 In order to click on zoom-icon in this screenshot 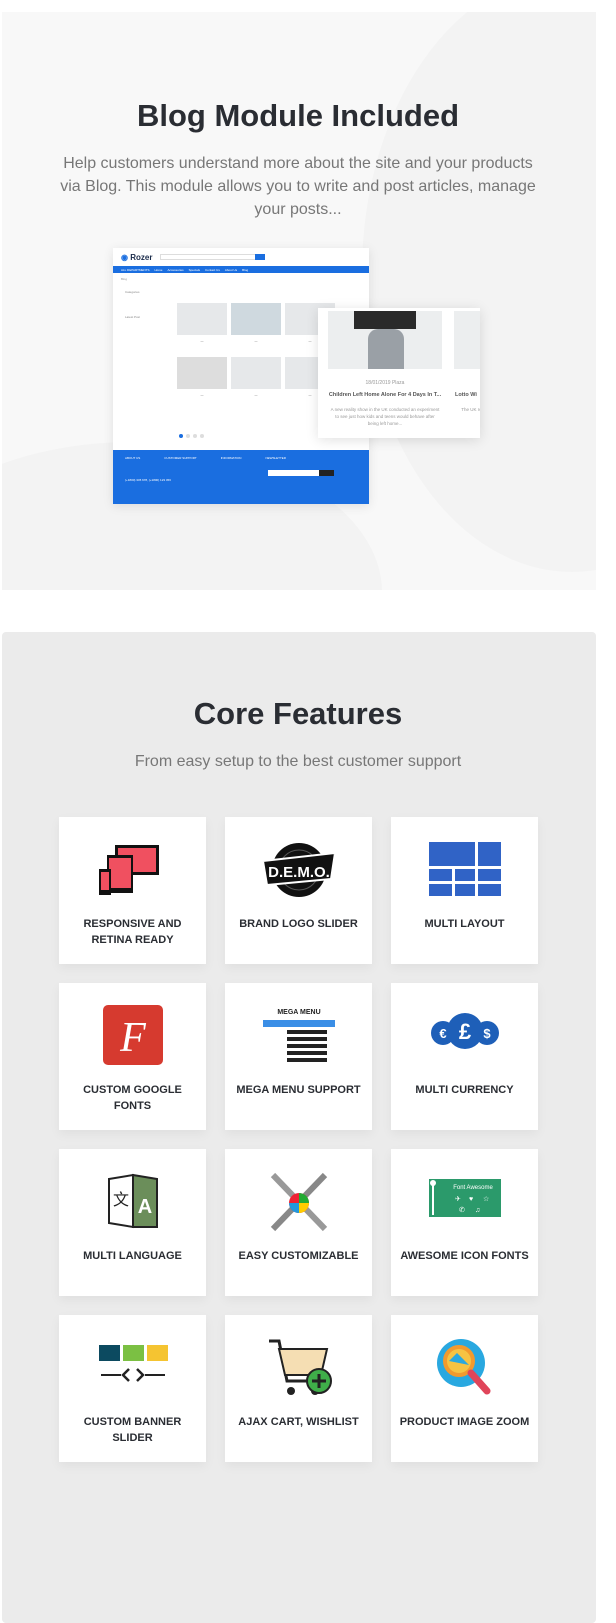, I will do `click(464, 1367)`.